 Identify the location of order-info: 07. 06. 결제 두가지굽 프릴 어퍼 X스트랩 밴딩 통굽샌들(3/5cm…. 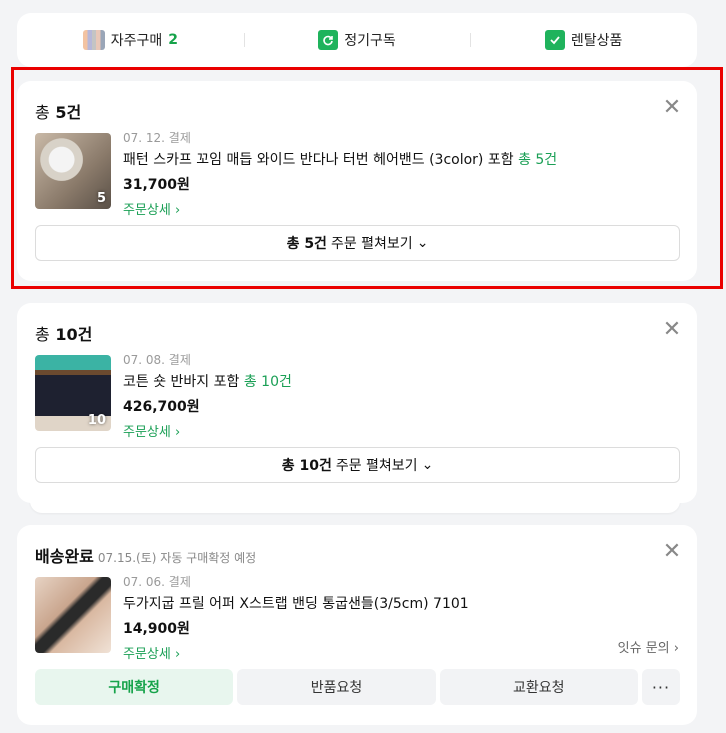
(296, 617).